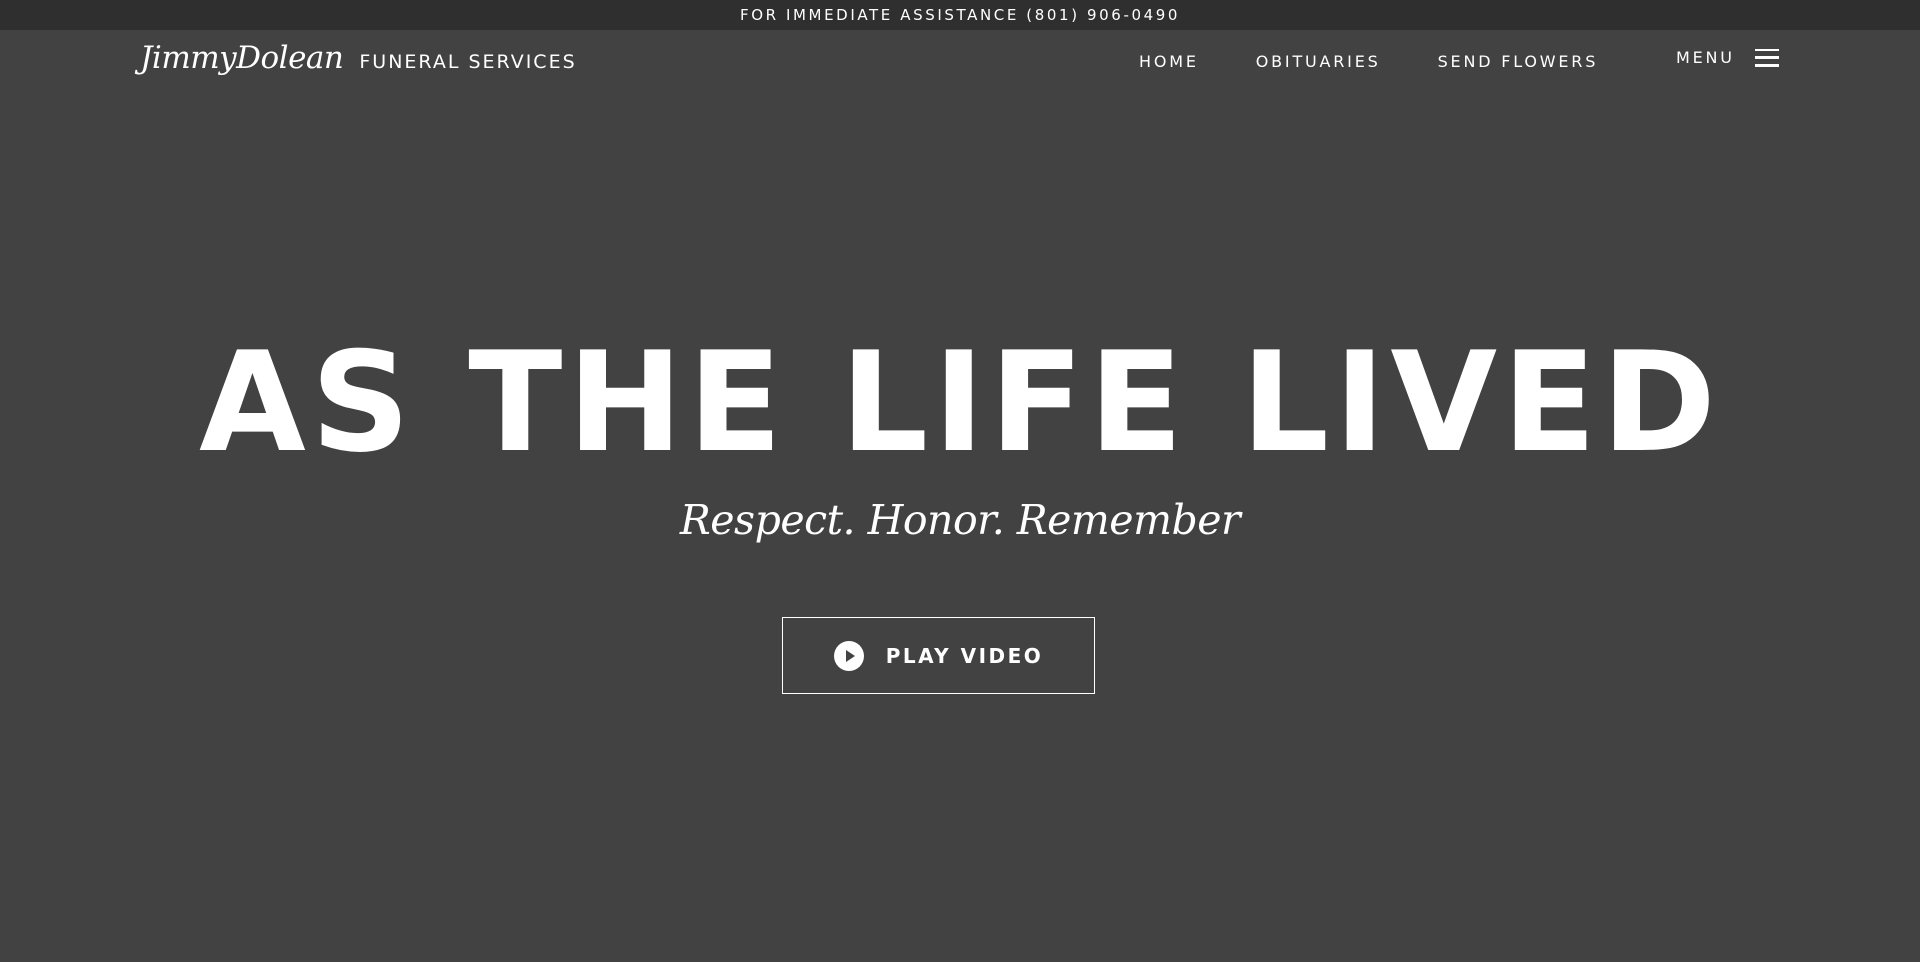  I want to click on menu-label: MENU, so click(1705, 57).